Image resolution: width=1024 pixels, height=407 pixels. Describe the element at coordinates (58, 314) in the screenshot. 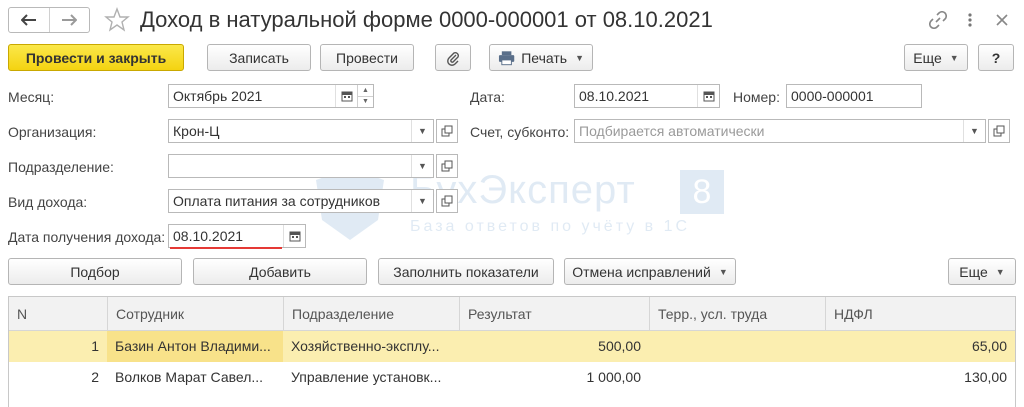

I see `column-header-n: N` at that location.